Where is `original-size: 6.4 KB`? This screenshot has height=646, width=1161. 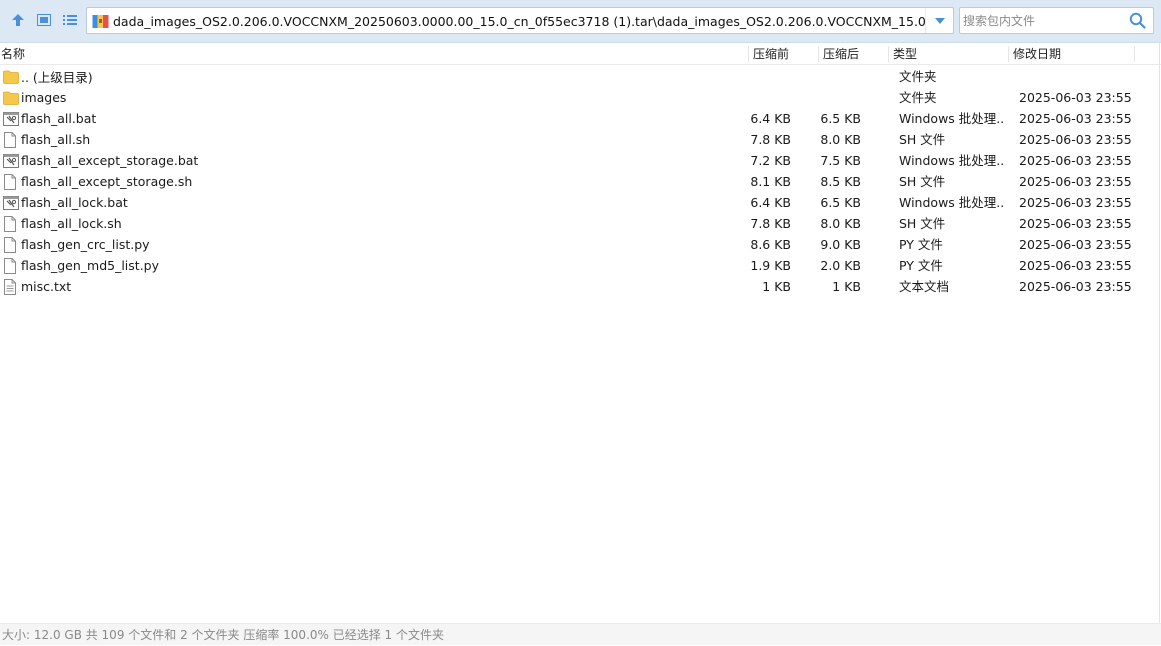
original-size: 6.4 KB is located at coordinates (770, 118).